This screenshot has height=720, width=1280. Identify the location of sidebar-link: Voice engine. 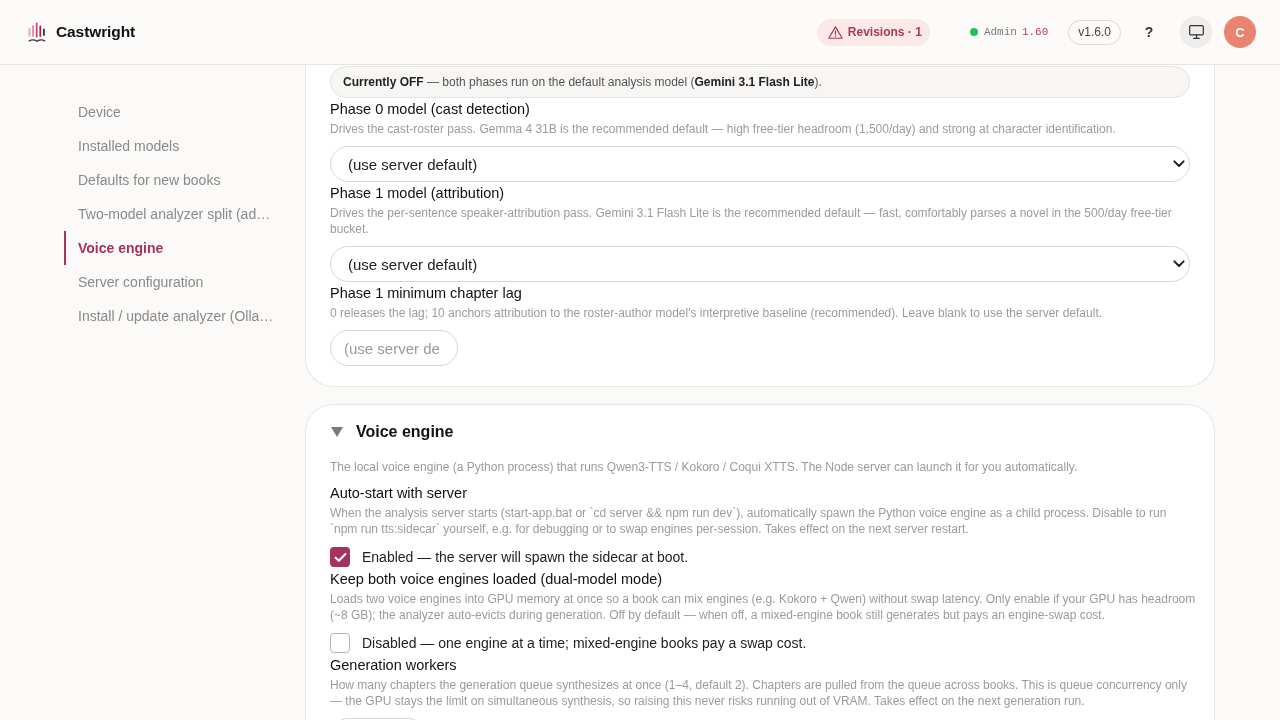
(114, 248).